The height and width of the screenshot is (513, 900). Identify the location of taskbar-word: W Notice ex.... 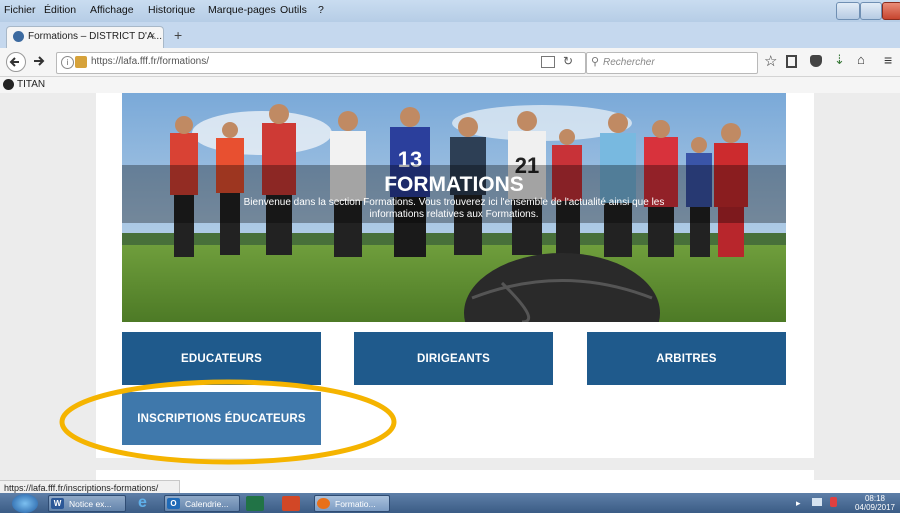
(87, 503).